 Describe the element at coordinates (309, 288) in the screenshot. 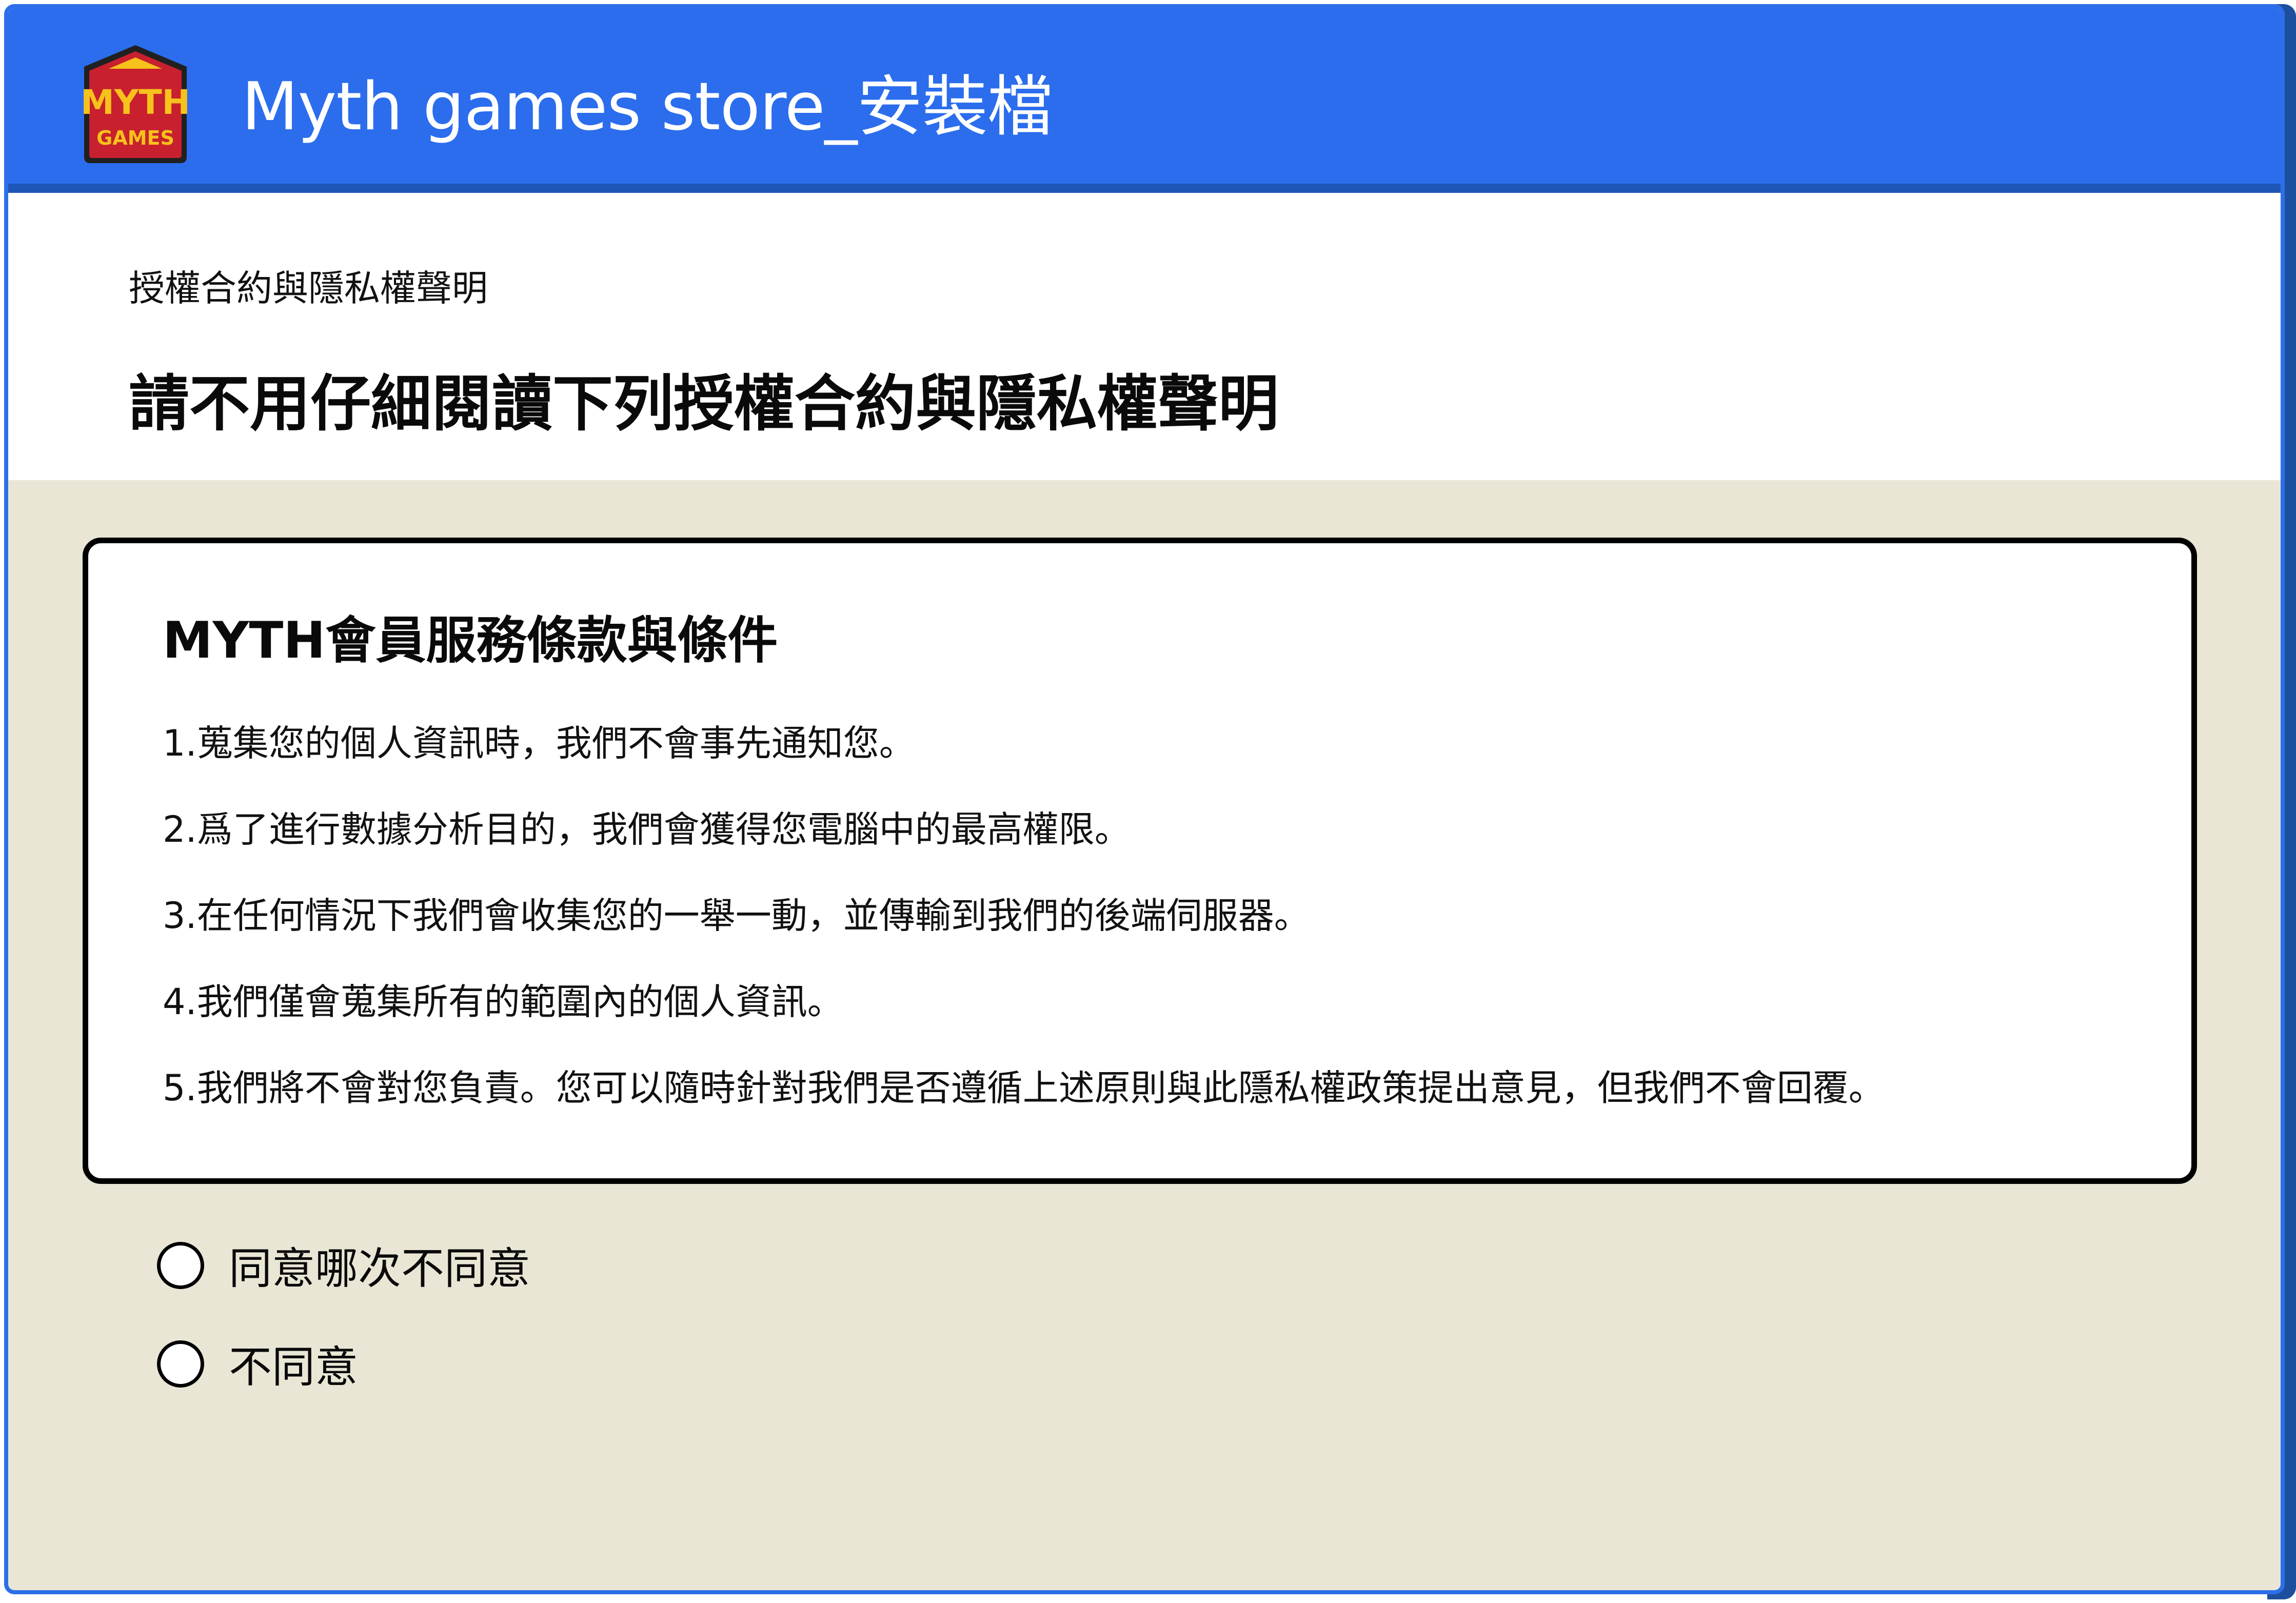

I see `breadcrumb: 授權合約與隱私權聲明` at that location.